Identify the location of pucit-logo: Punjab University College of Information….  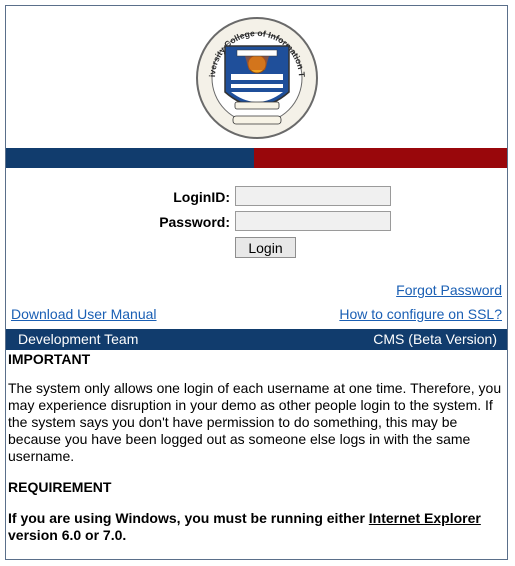
(256, 75).